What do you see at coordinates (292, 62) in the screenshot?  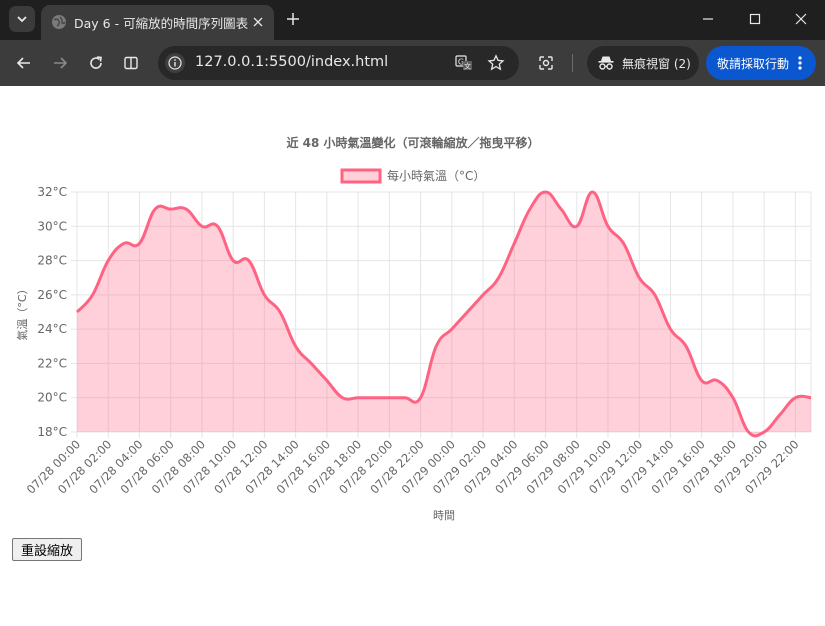 I see `url-text: 127.0.0.1:5500/index.html` at bounding box center [292, 62].